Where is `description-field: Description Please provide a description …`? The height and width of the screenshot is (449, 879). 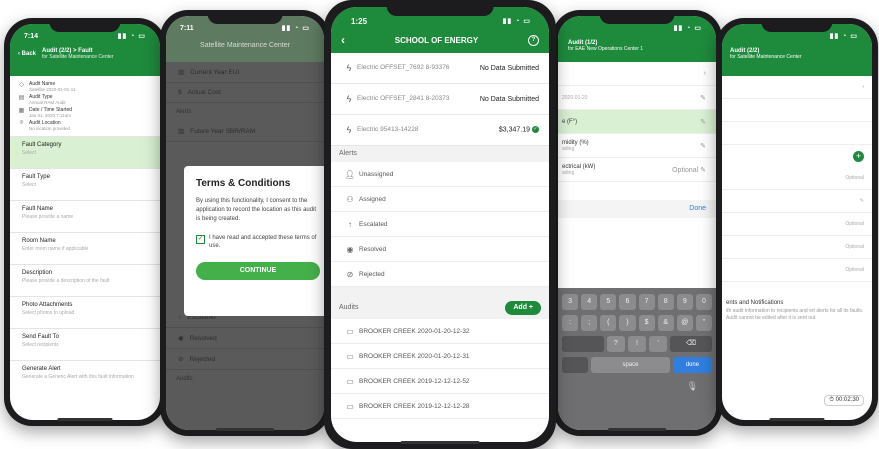
description-field: Description Please provide a description … is located at coordinates (85, 281).